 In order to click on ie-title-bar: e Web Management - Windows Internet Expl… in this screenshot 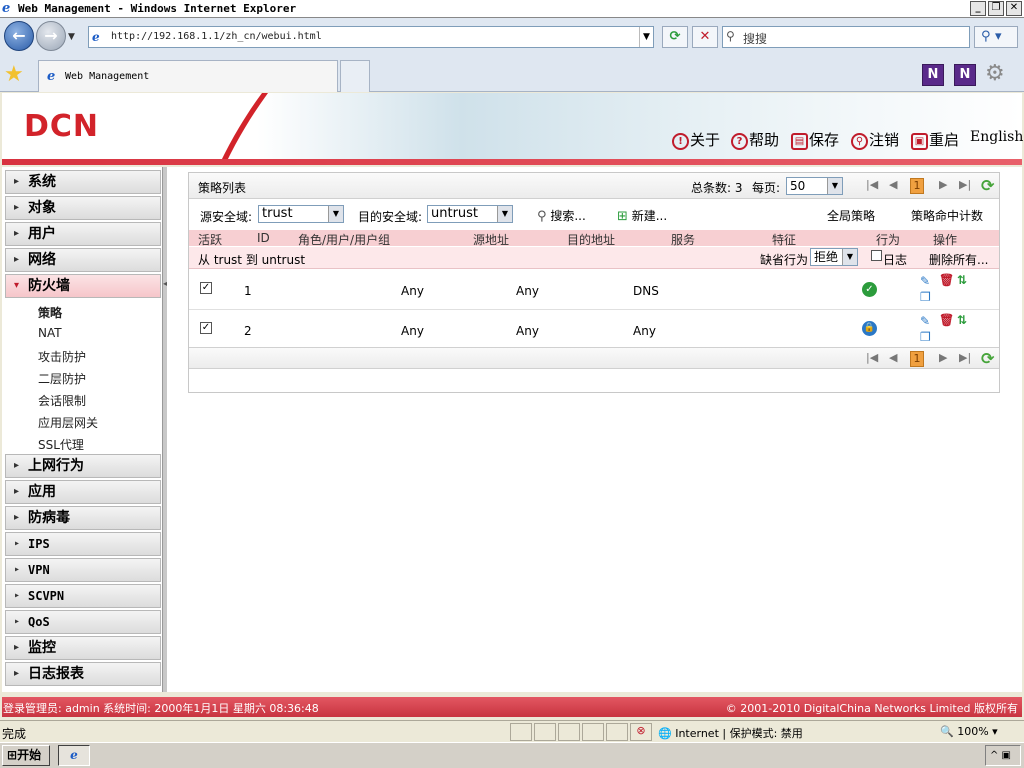, I will do `click(512, 9)`.